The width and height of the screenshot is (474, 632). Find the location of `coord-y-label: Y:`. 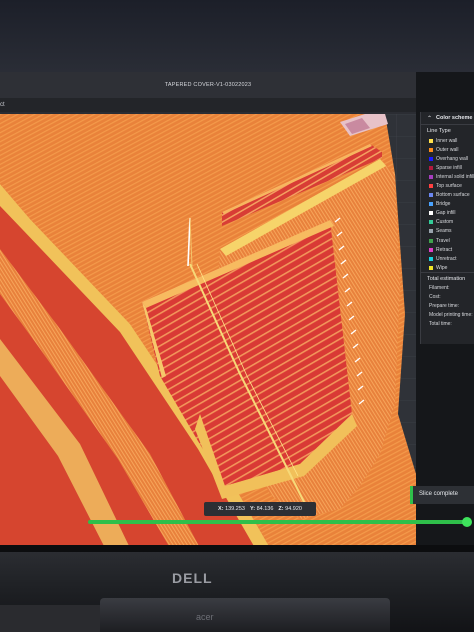

coord-y-label: Y: is located at coordinates (252, 509).